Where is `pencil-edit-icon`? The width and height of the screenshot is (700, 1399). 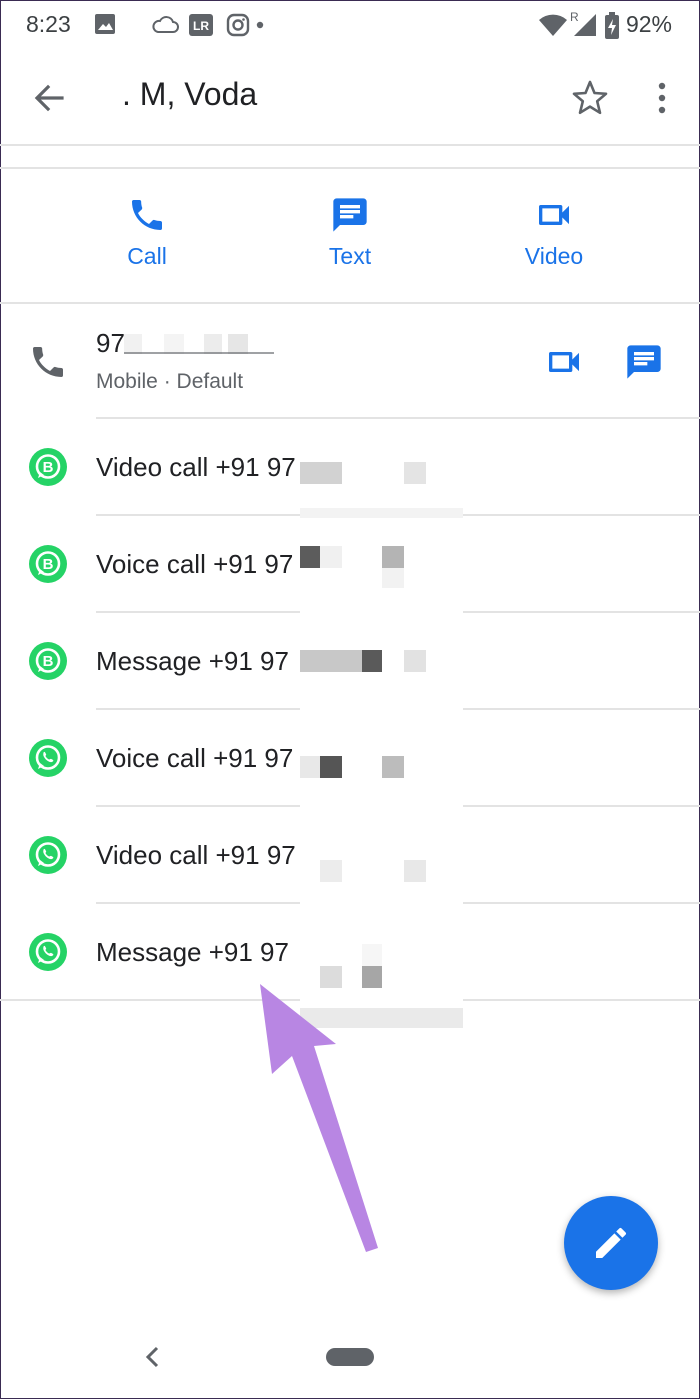
pencil-edit-icon is located at coordinates (611, 1242).